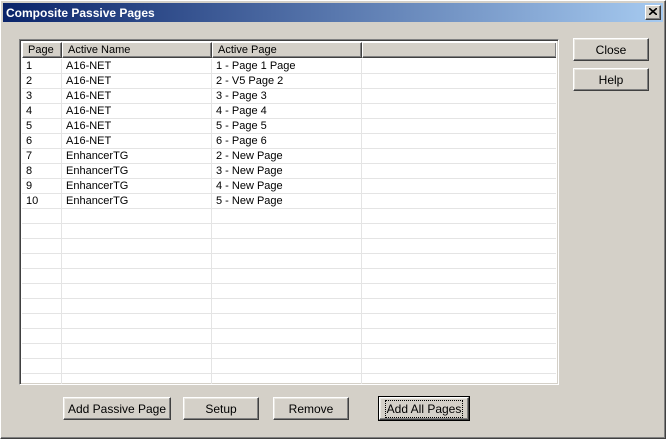  I want to click on setup-button-label: Setup, so click(221, 408).